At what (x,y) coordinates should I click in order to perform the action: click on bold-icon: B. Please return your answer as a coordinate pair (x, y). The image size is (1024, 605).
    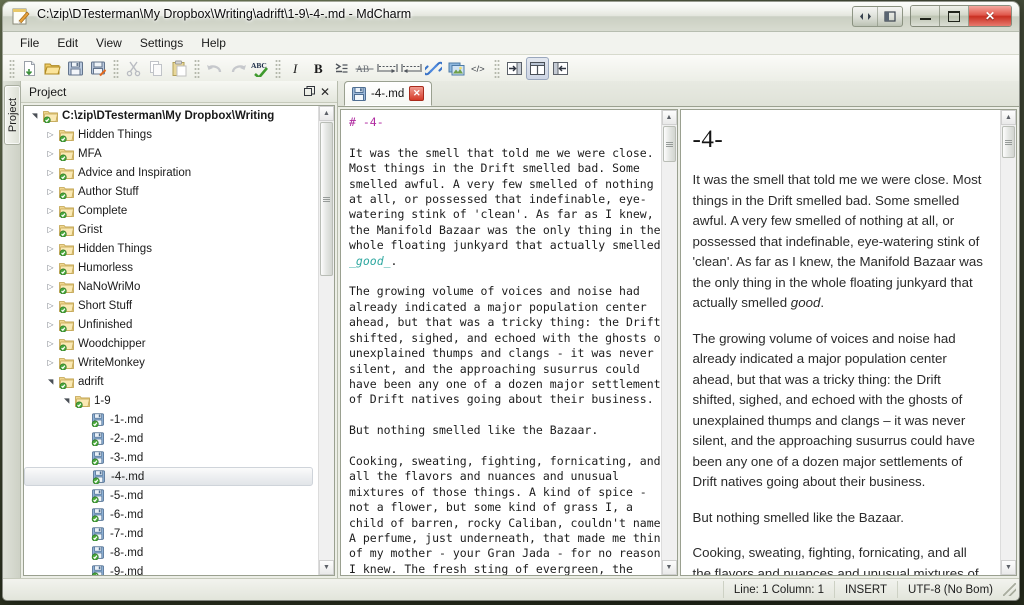
    Looking at the image, I should click on (318, 68).